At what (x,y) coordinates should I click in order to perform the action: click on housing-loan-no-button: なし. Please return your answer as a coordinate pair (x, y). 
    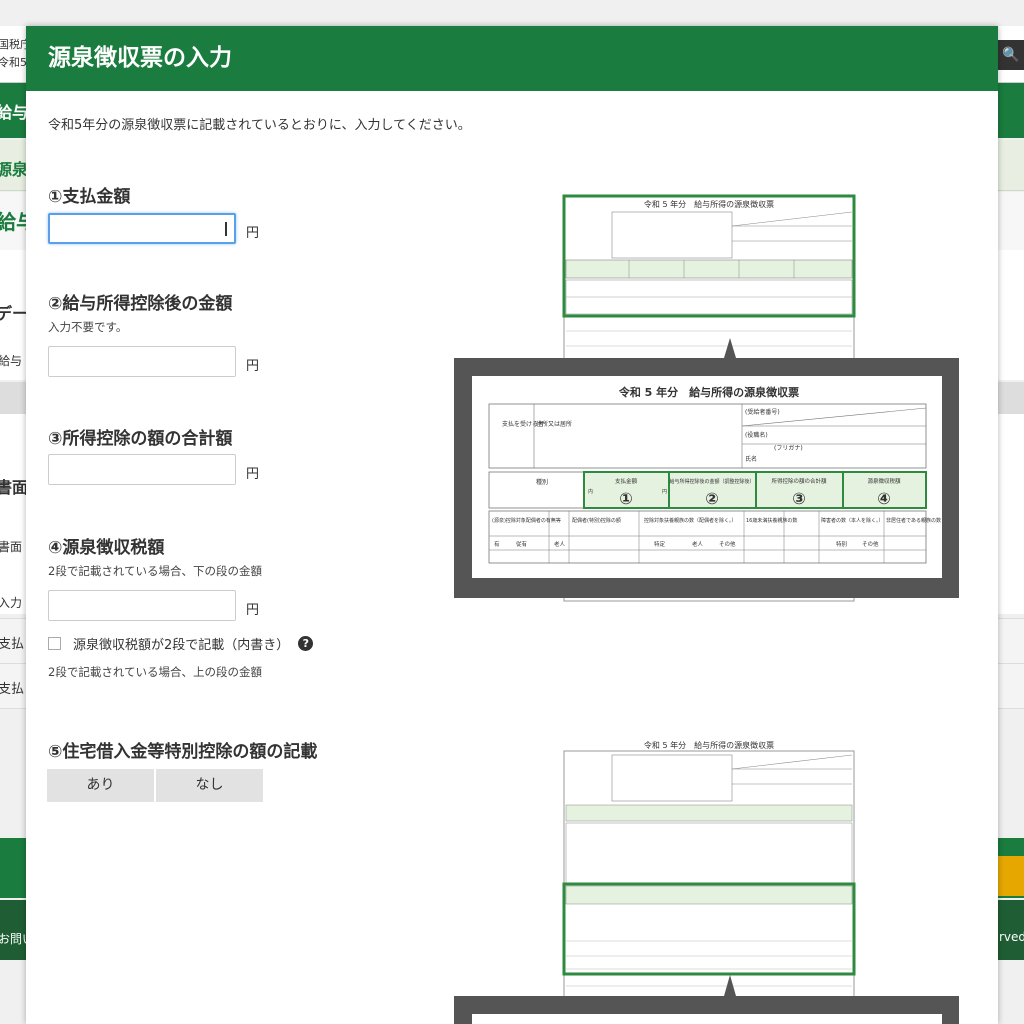
    Looking at the image, I should click on (209, 785).